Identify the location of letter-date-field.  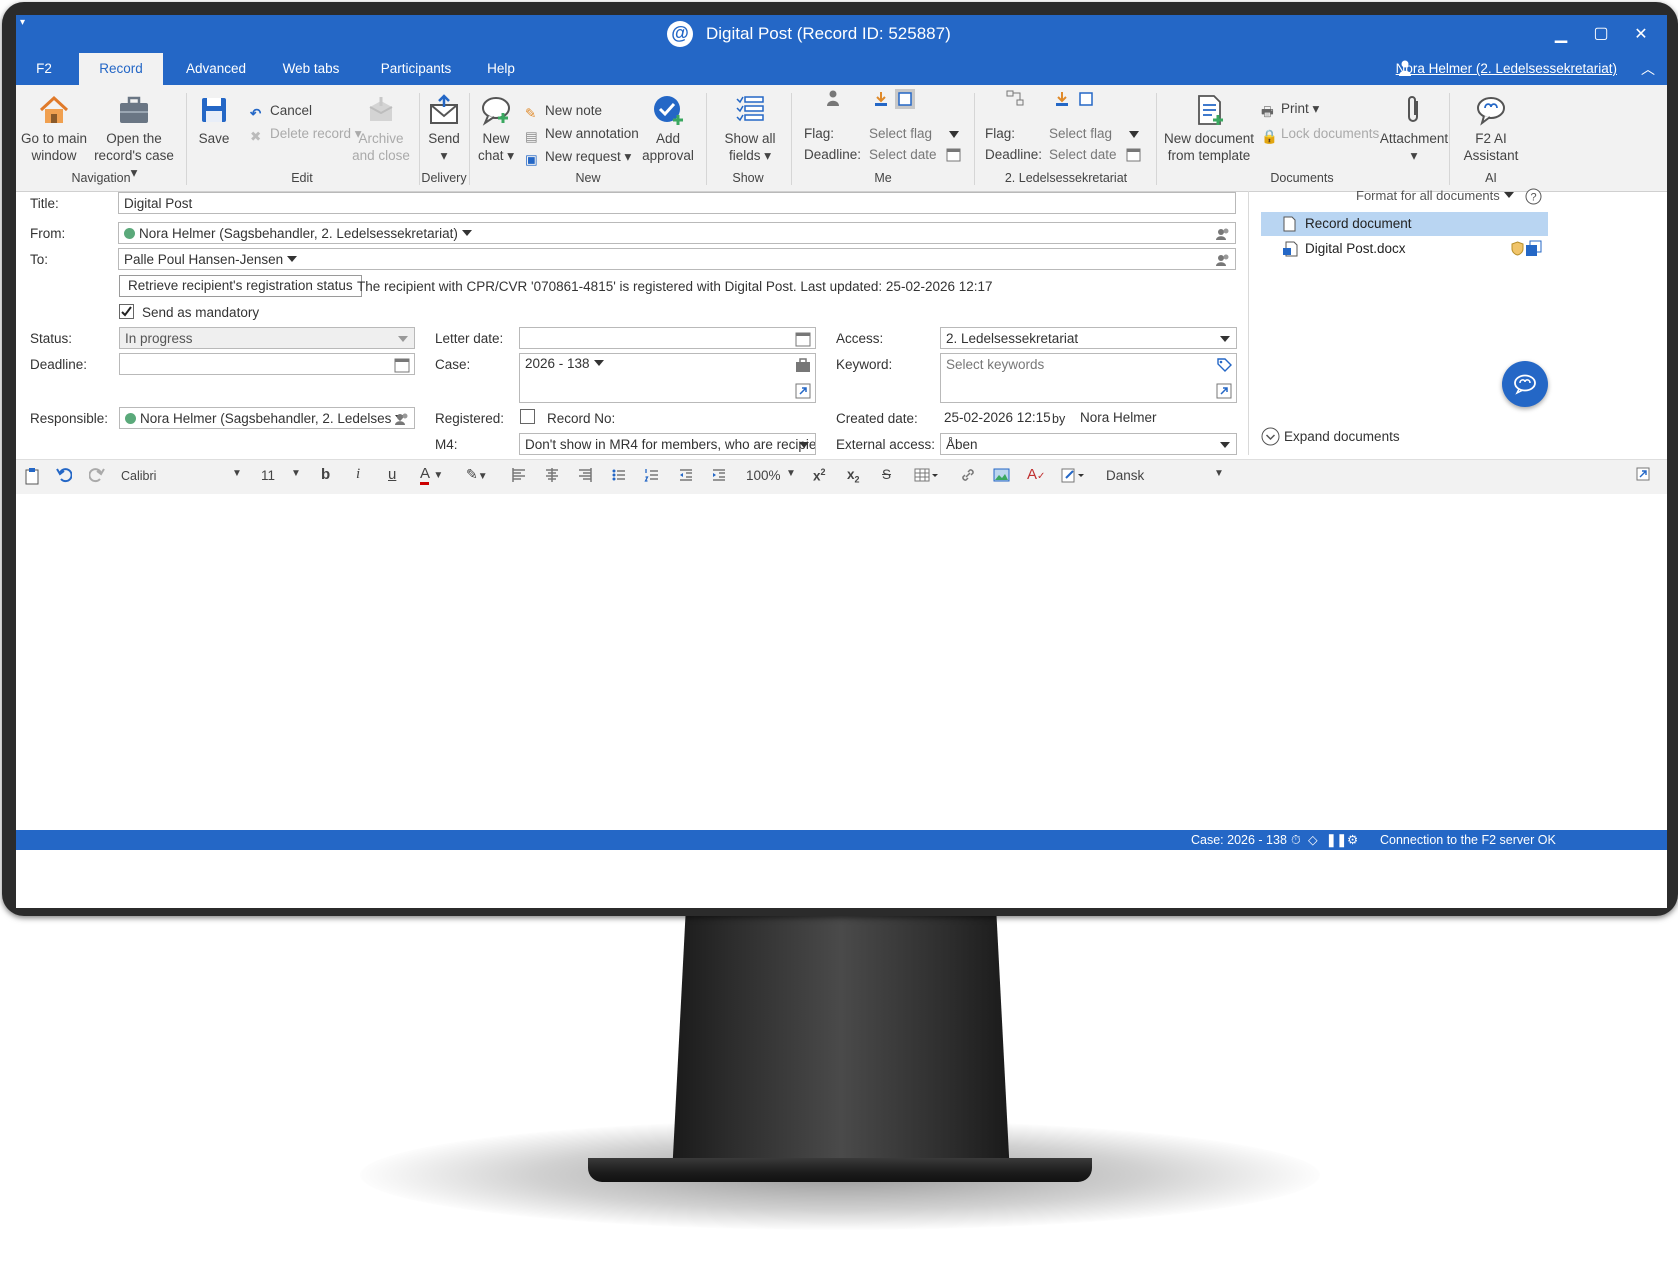
(667, 338).